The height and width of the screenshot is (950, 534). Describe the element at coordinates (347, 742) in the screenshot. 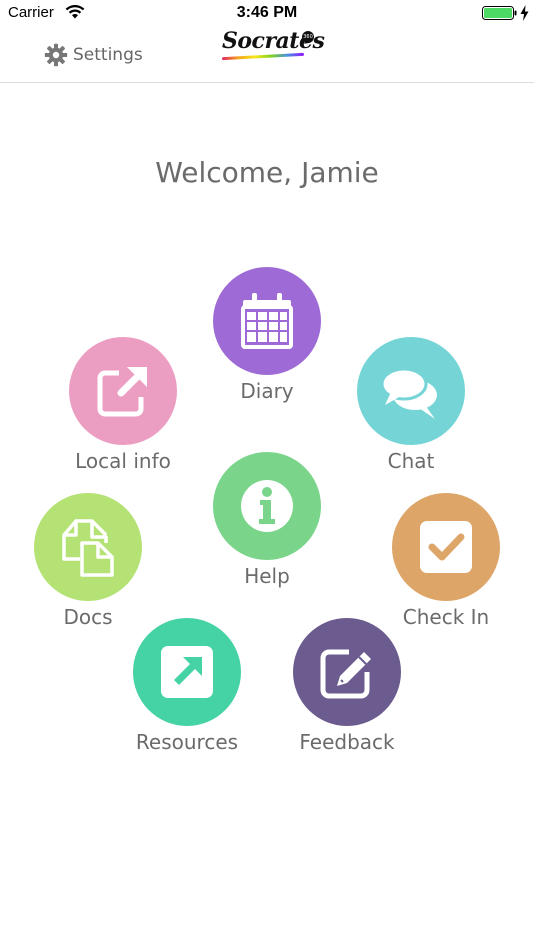

I see `feedback-label: Feedback` at that location.